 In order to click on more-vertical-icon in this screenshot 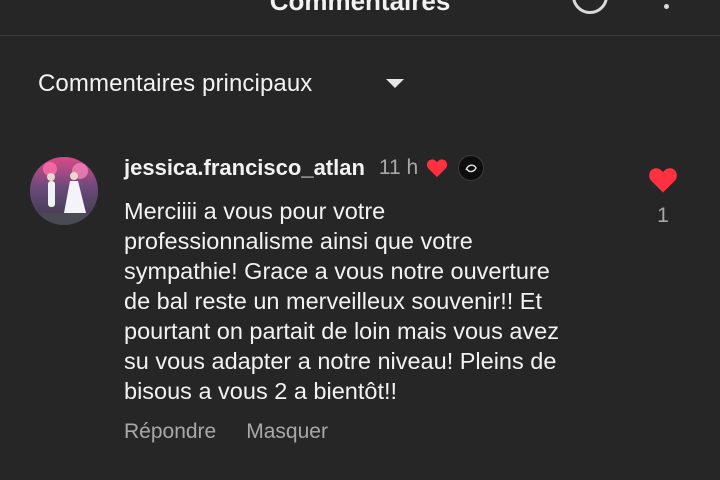, I will do `click(666, 6)`.